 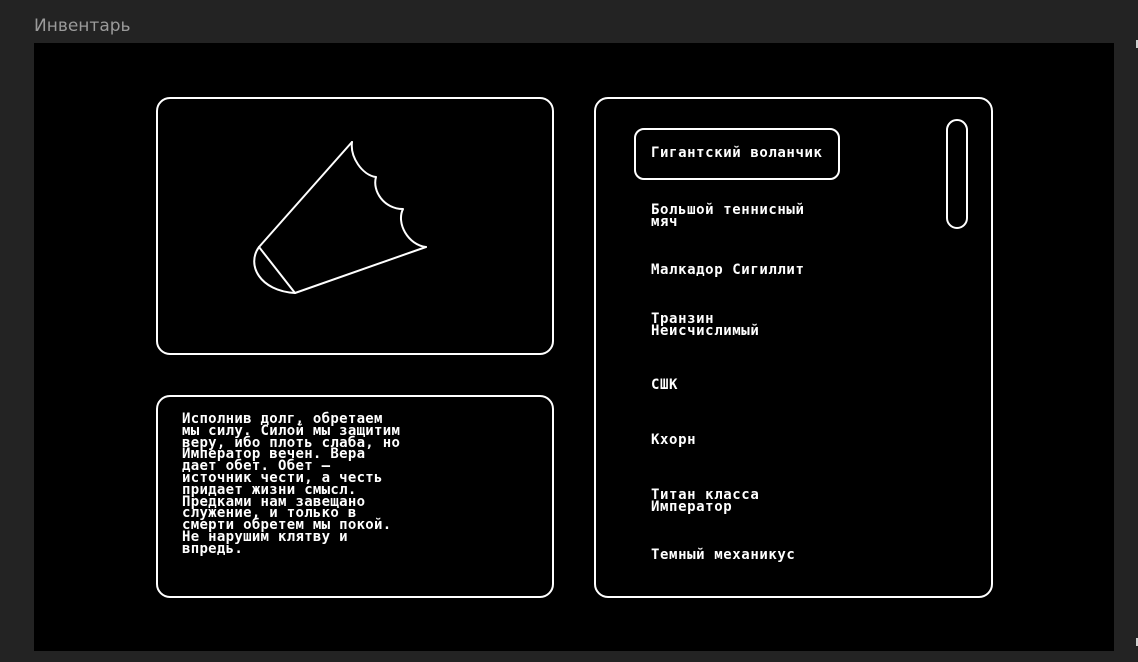 I want to click on window-title: Инвентарь, so click(x=82, y=26).